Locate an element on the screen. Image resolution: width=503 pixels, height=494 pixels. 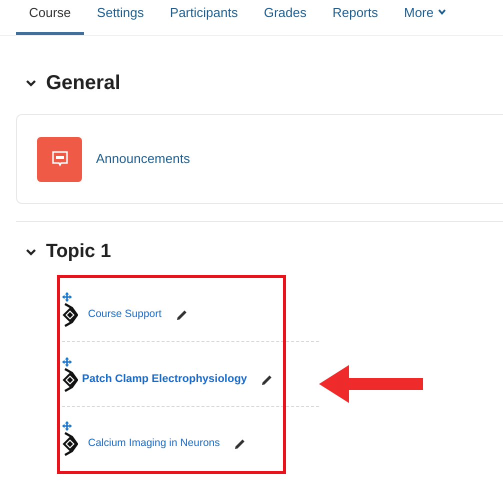
activity-link: Announcements is located at coordinates (143, 159).